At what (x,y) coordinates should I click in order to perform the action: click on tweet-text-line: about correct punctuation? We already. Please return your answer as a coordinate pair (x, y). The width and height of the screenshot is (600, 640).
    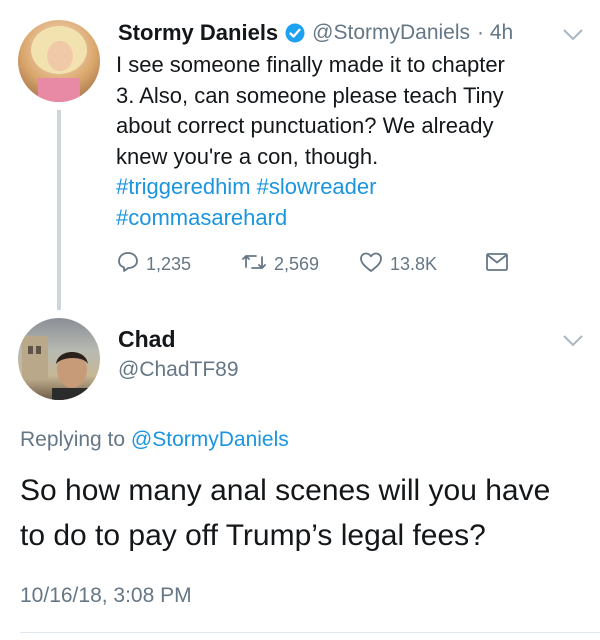
    Looking at the image, I should click on (305, 125).